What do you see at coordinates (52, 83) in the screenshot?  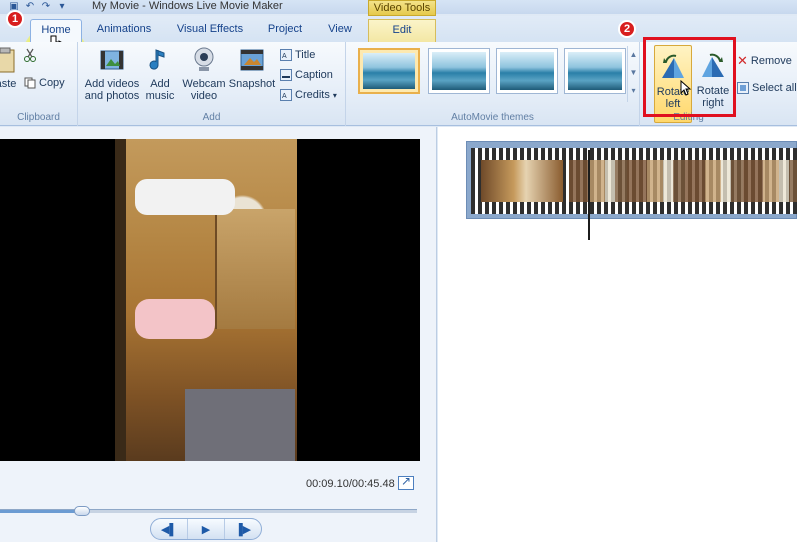 I see `copy-label: Copy` at bounding box center [52, 83].